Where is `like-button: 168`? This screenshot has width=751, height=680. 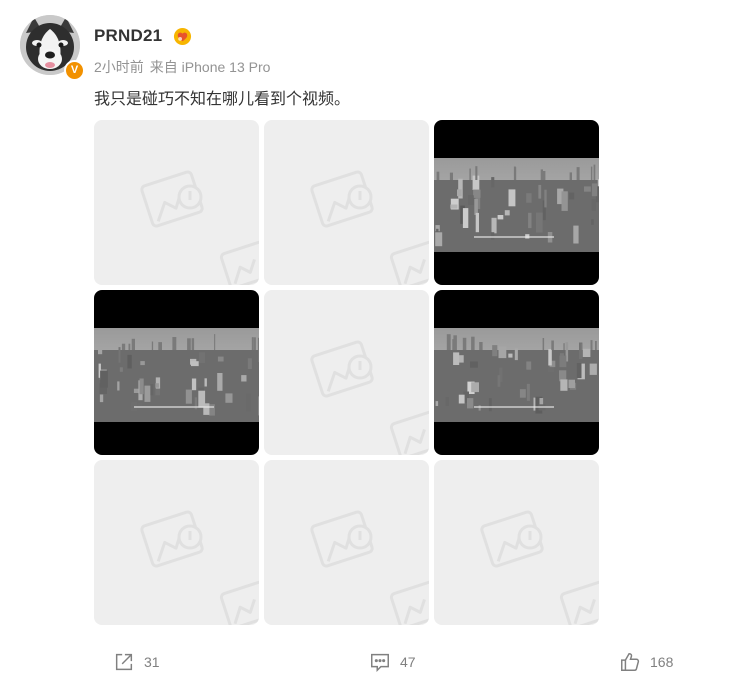
like-button: 168 is located at coordinates (646, 662).